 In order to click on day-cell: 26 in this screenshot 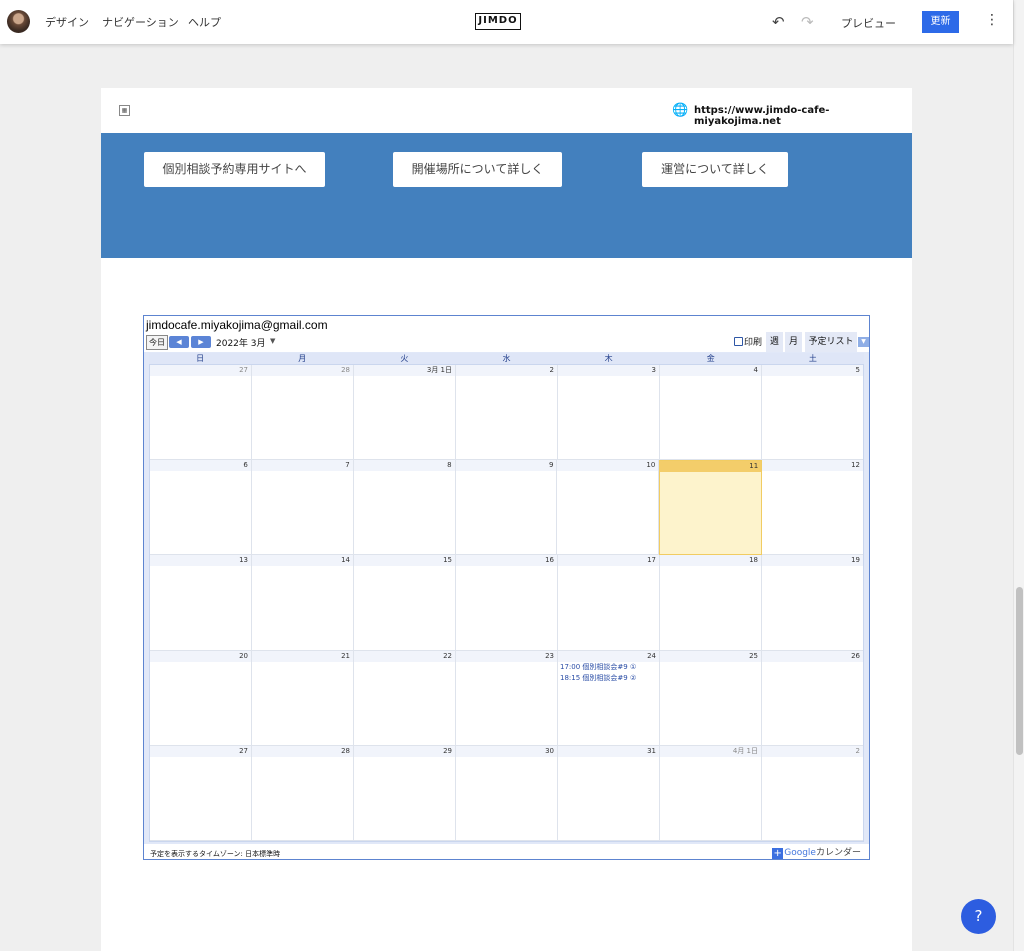, I will do `click(812, 698)`.